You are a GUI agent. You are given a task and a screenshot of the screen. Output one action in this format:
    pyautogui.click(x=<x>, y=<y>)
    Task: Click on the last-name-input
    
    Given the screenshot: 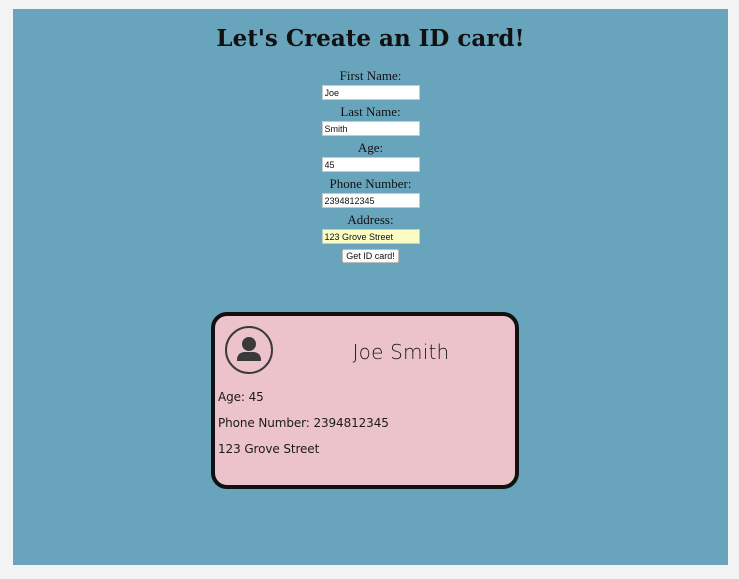 What is the action you would take?
    pyautogui.click(x=370, y=128)
    